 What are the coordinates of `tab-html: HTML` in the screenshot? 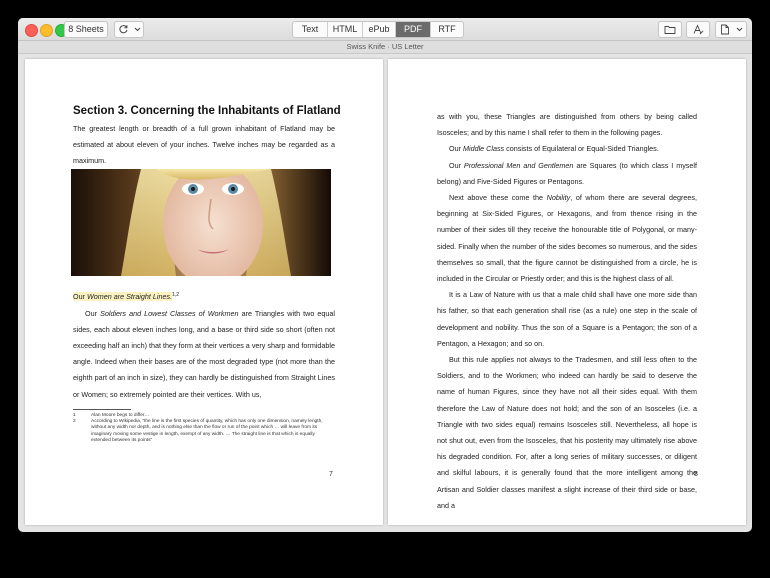 It's located at (345, 29).